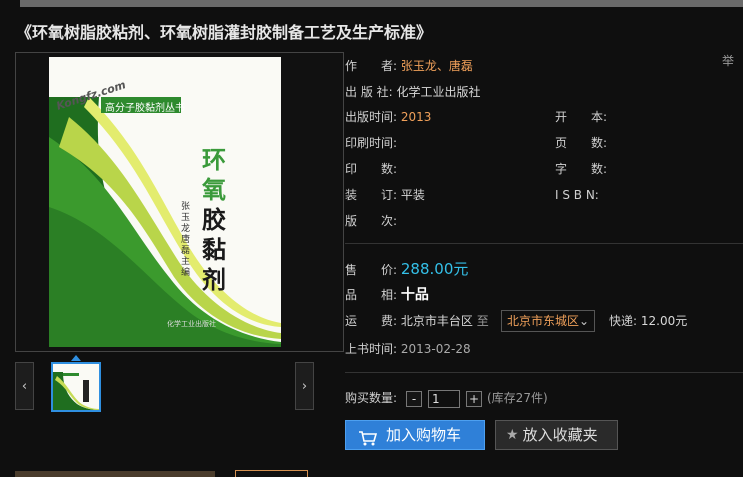 This screenshot has height=477, width=743. What do you see at coordinates (581, 169) in the screenshot?
I see `words-label: 字 数:` at bounding box center [581, 169].